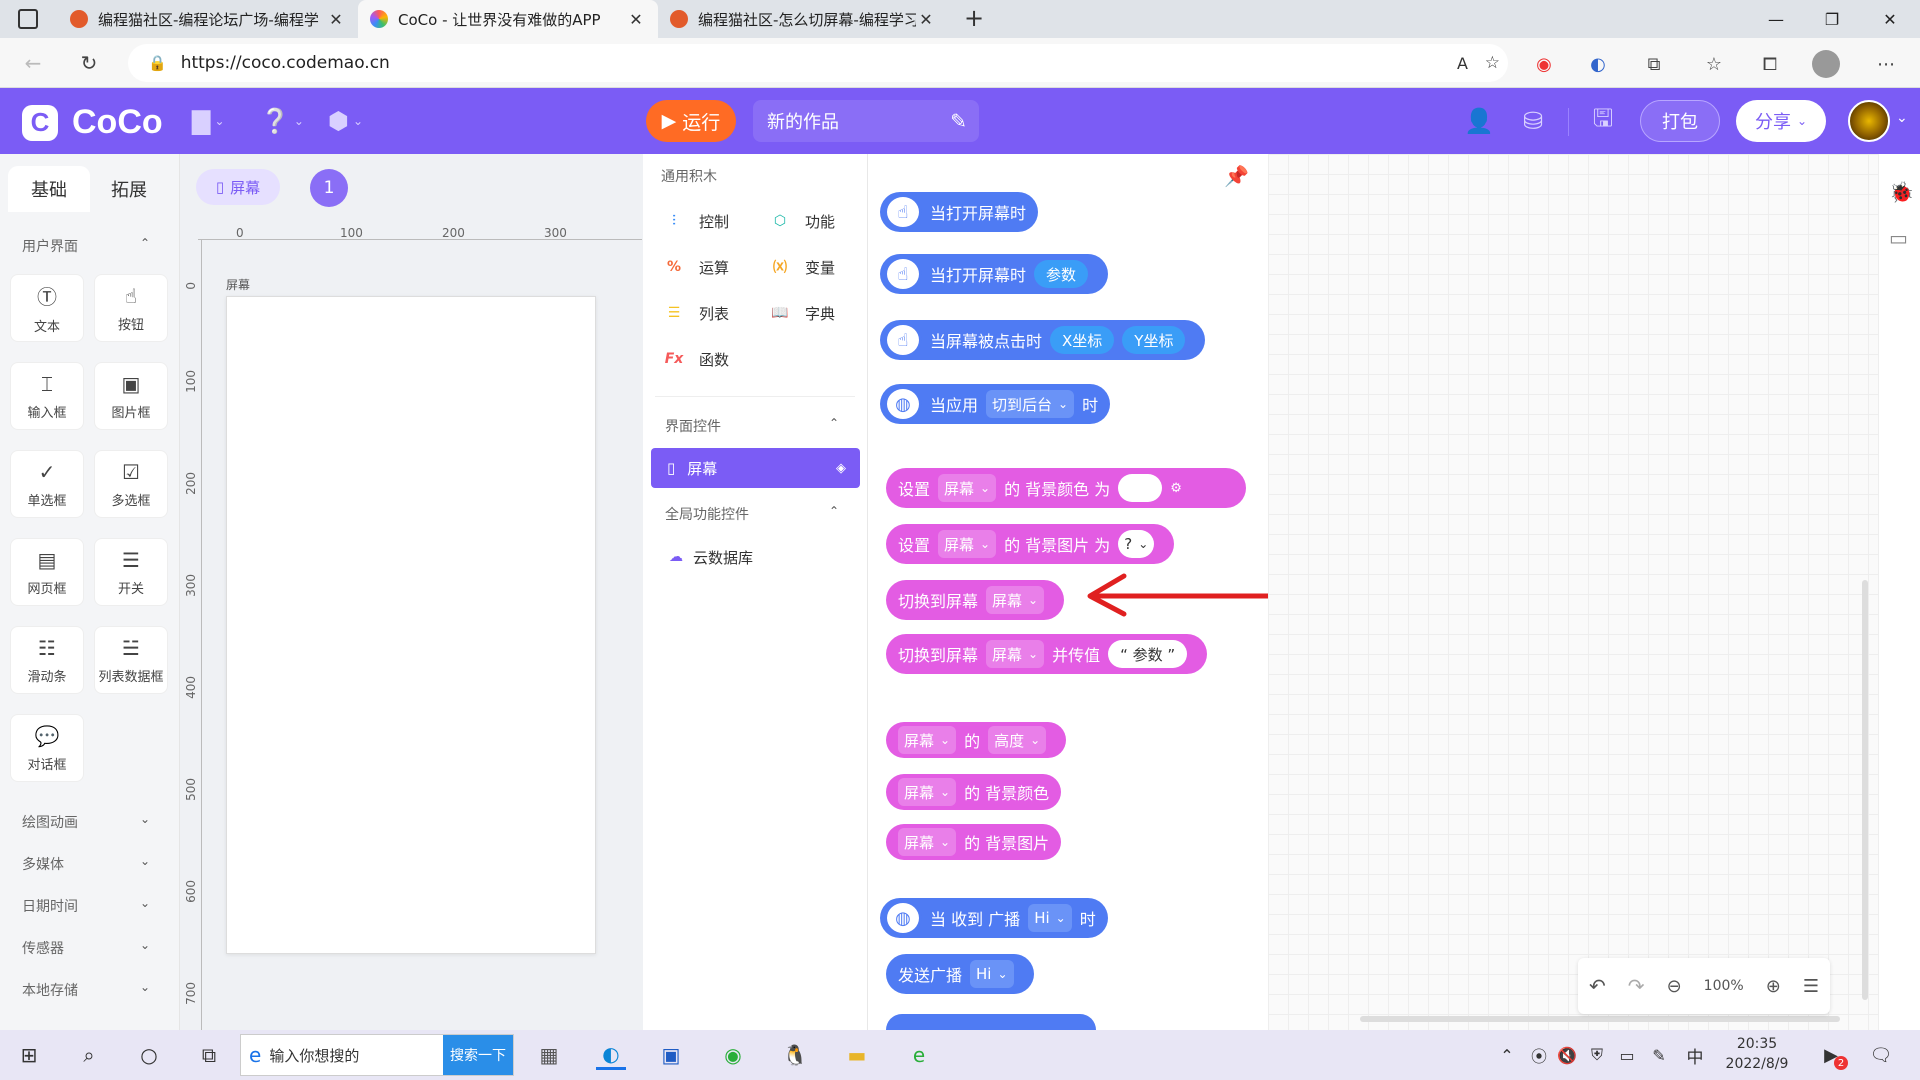 The image size is (1920, 1080). I want to click on extension-blue-icon: ◐, so click(1598, 64).